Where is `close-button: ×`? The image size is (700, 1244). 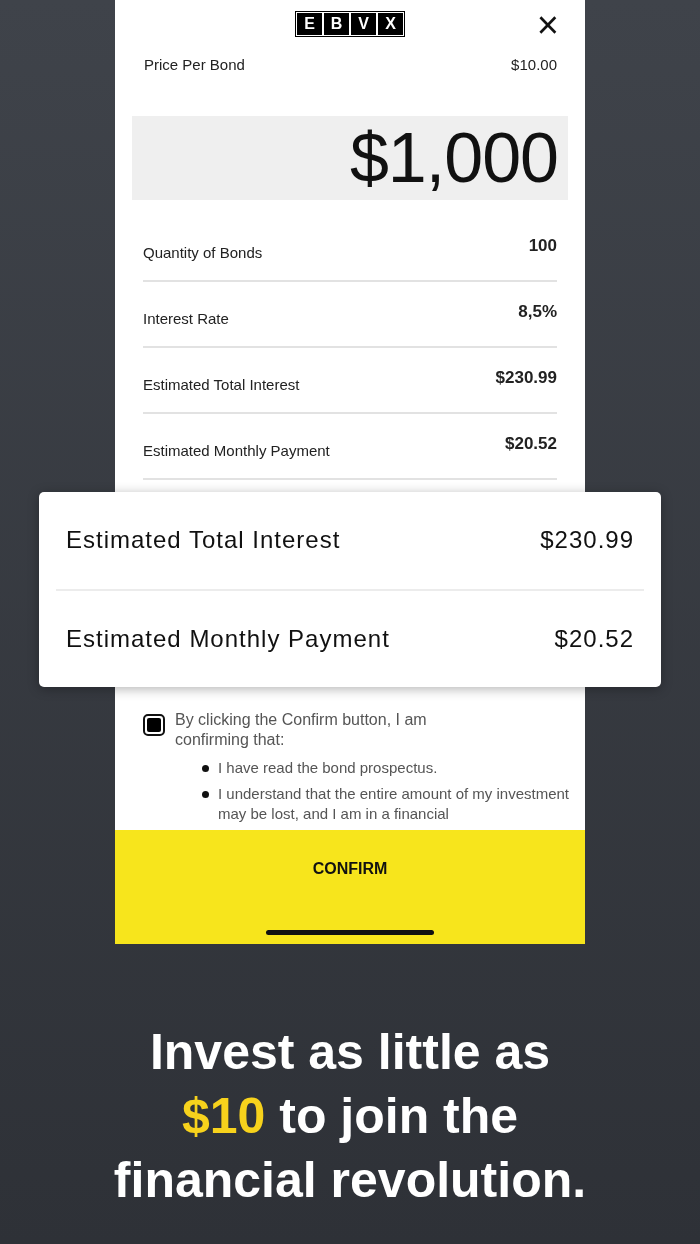 close-button: × is located at coordinates (547, 25).